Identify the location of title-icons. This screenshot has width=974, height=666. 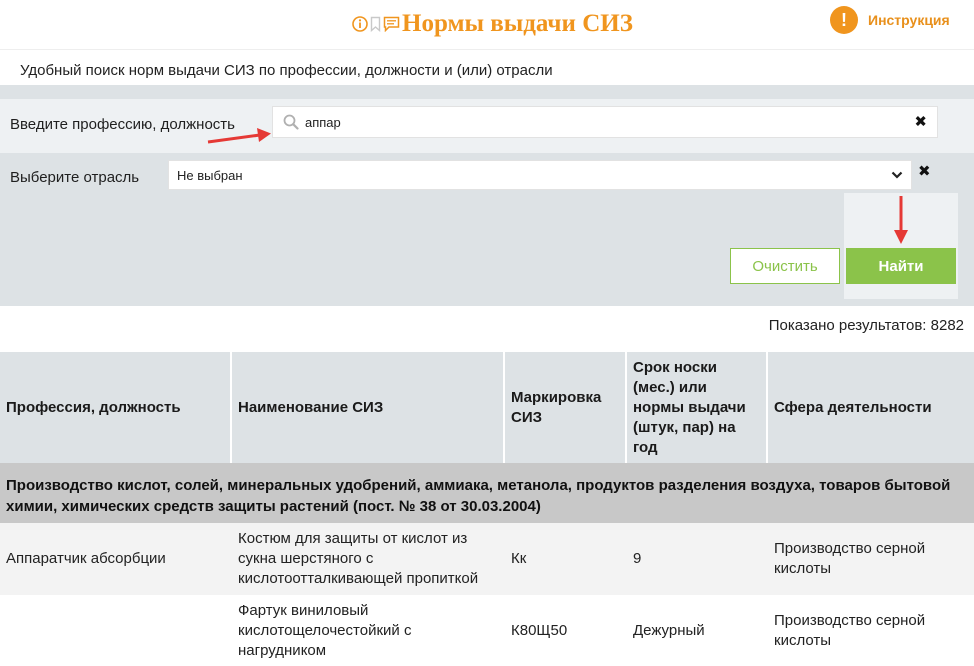
(376, 24).